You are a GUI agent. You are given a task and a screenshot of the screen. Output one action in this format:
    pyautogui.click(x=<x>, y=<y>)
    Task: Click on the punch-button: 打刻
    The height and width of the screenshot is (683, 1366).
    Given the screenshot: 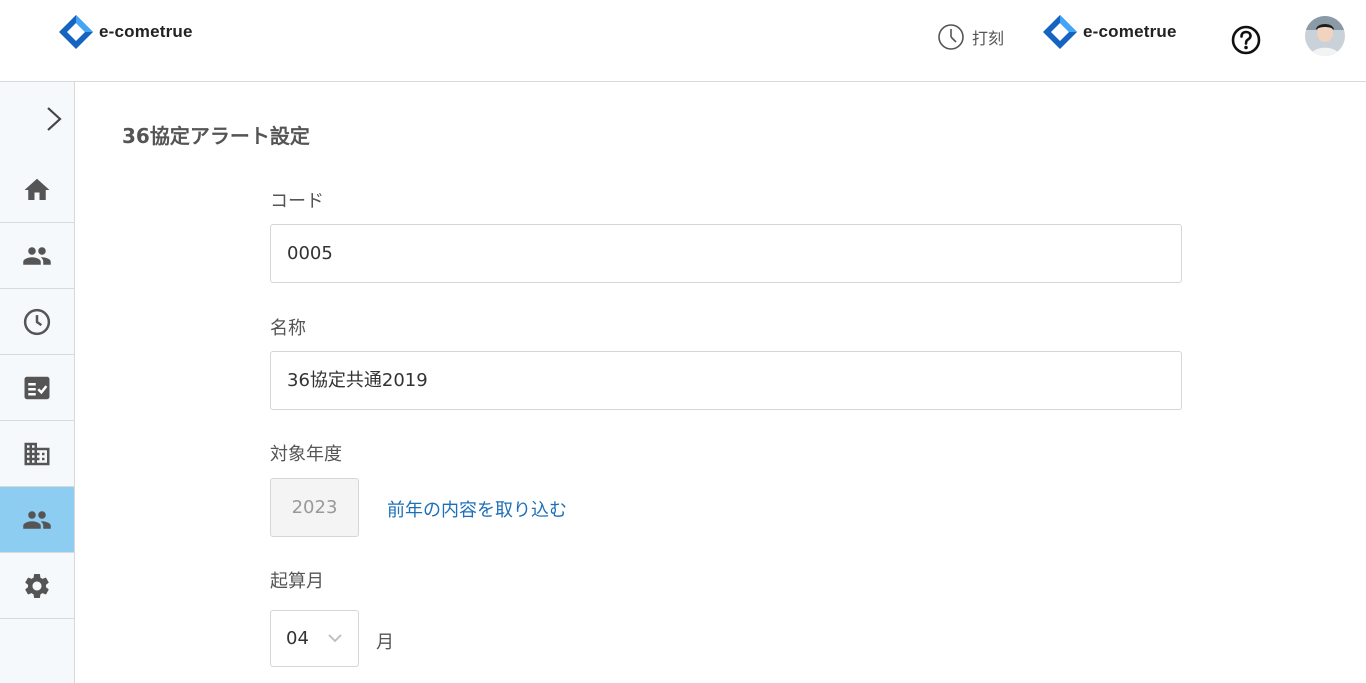 What is the action you would take?
    pyautogui.click(x=970, y=37)
    